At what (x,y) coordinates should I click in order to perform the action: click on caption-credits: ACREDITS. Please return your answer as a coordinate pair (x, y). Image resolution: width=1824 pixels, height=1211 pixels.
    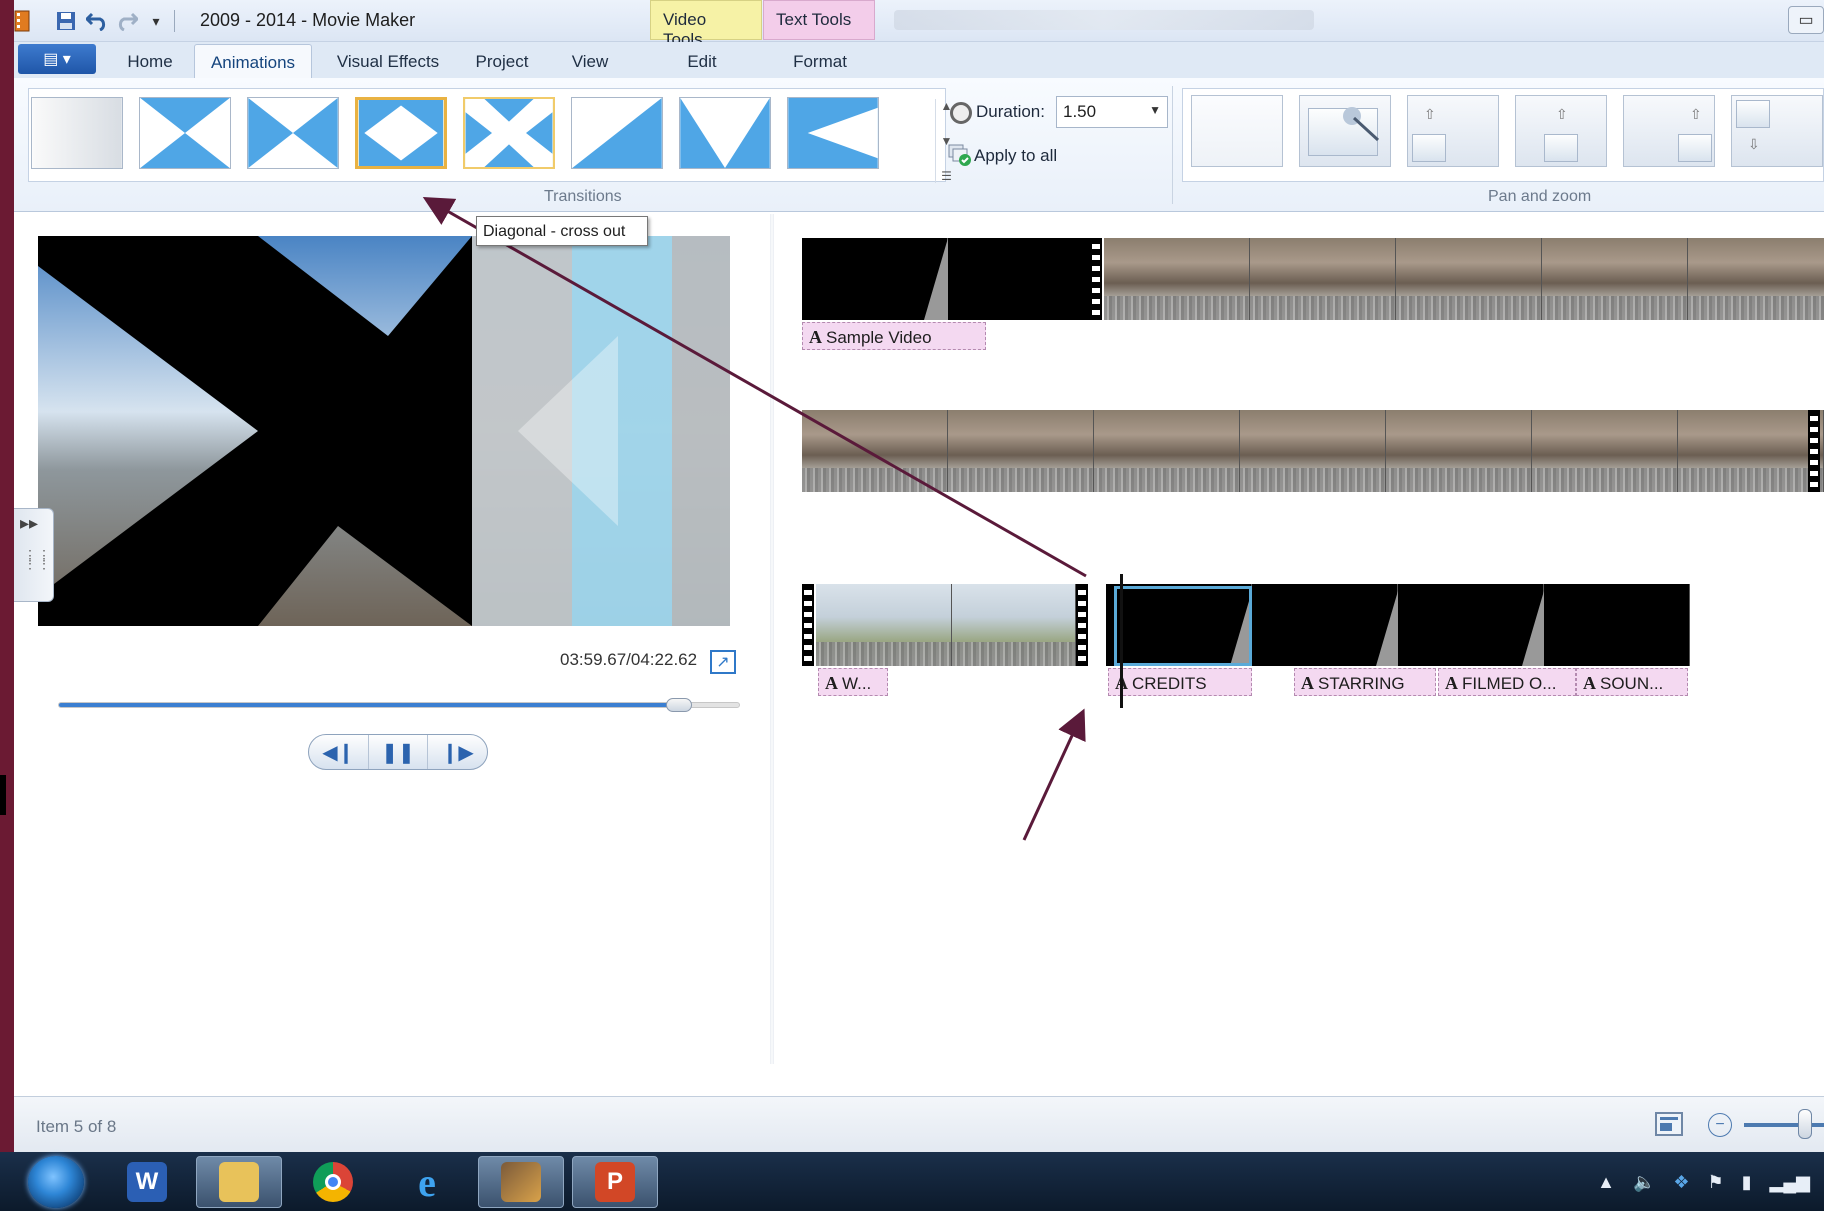
    Looking at the image, I should click on (1180, 682).